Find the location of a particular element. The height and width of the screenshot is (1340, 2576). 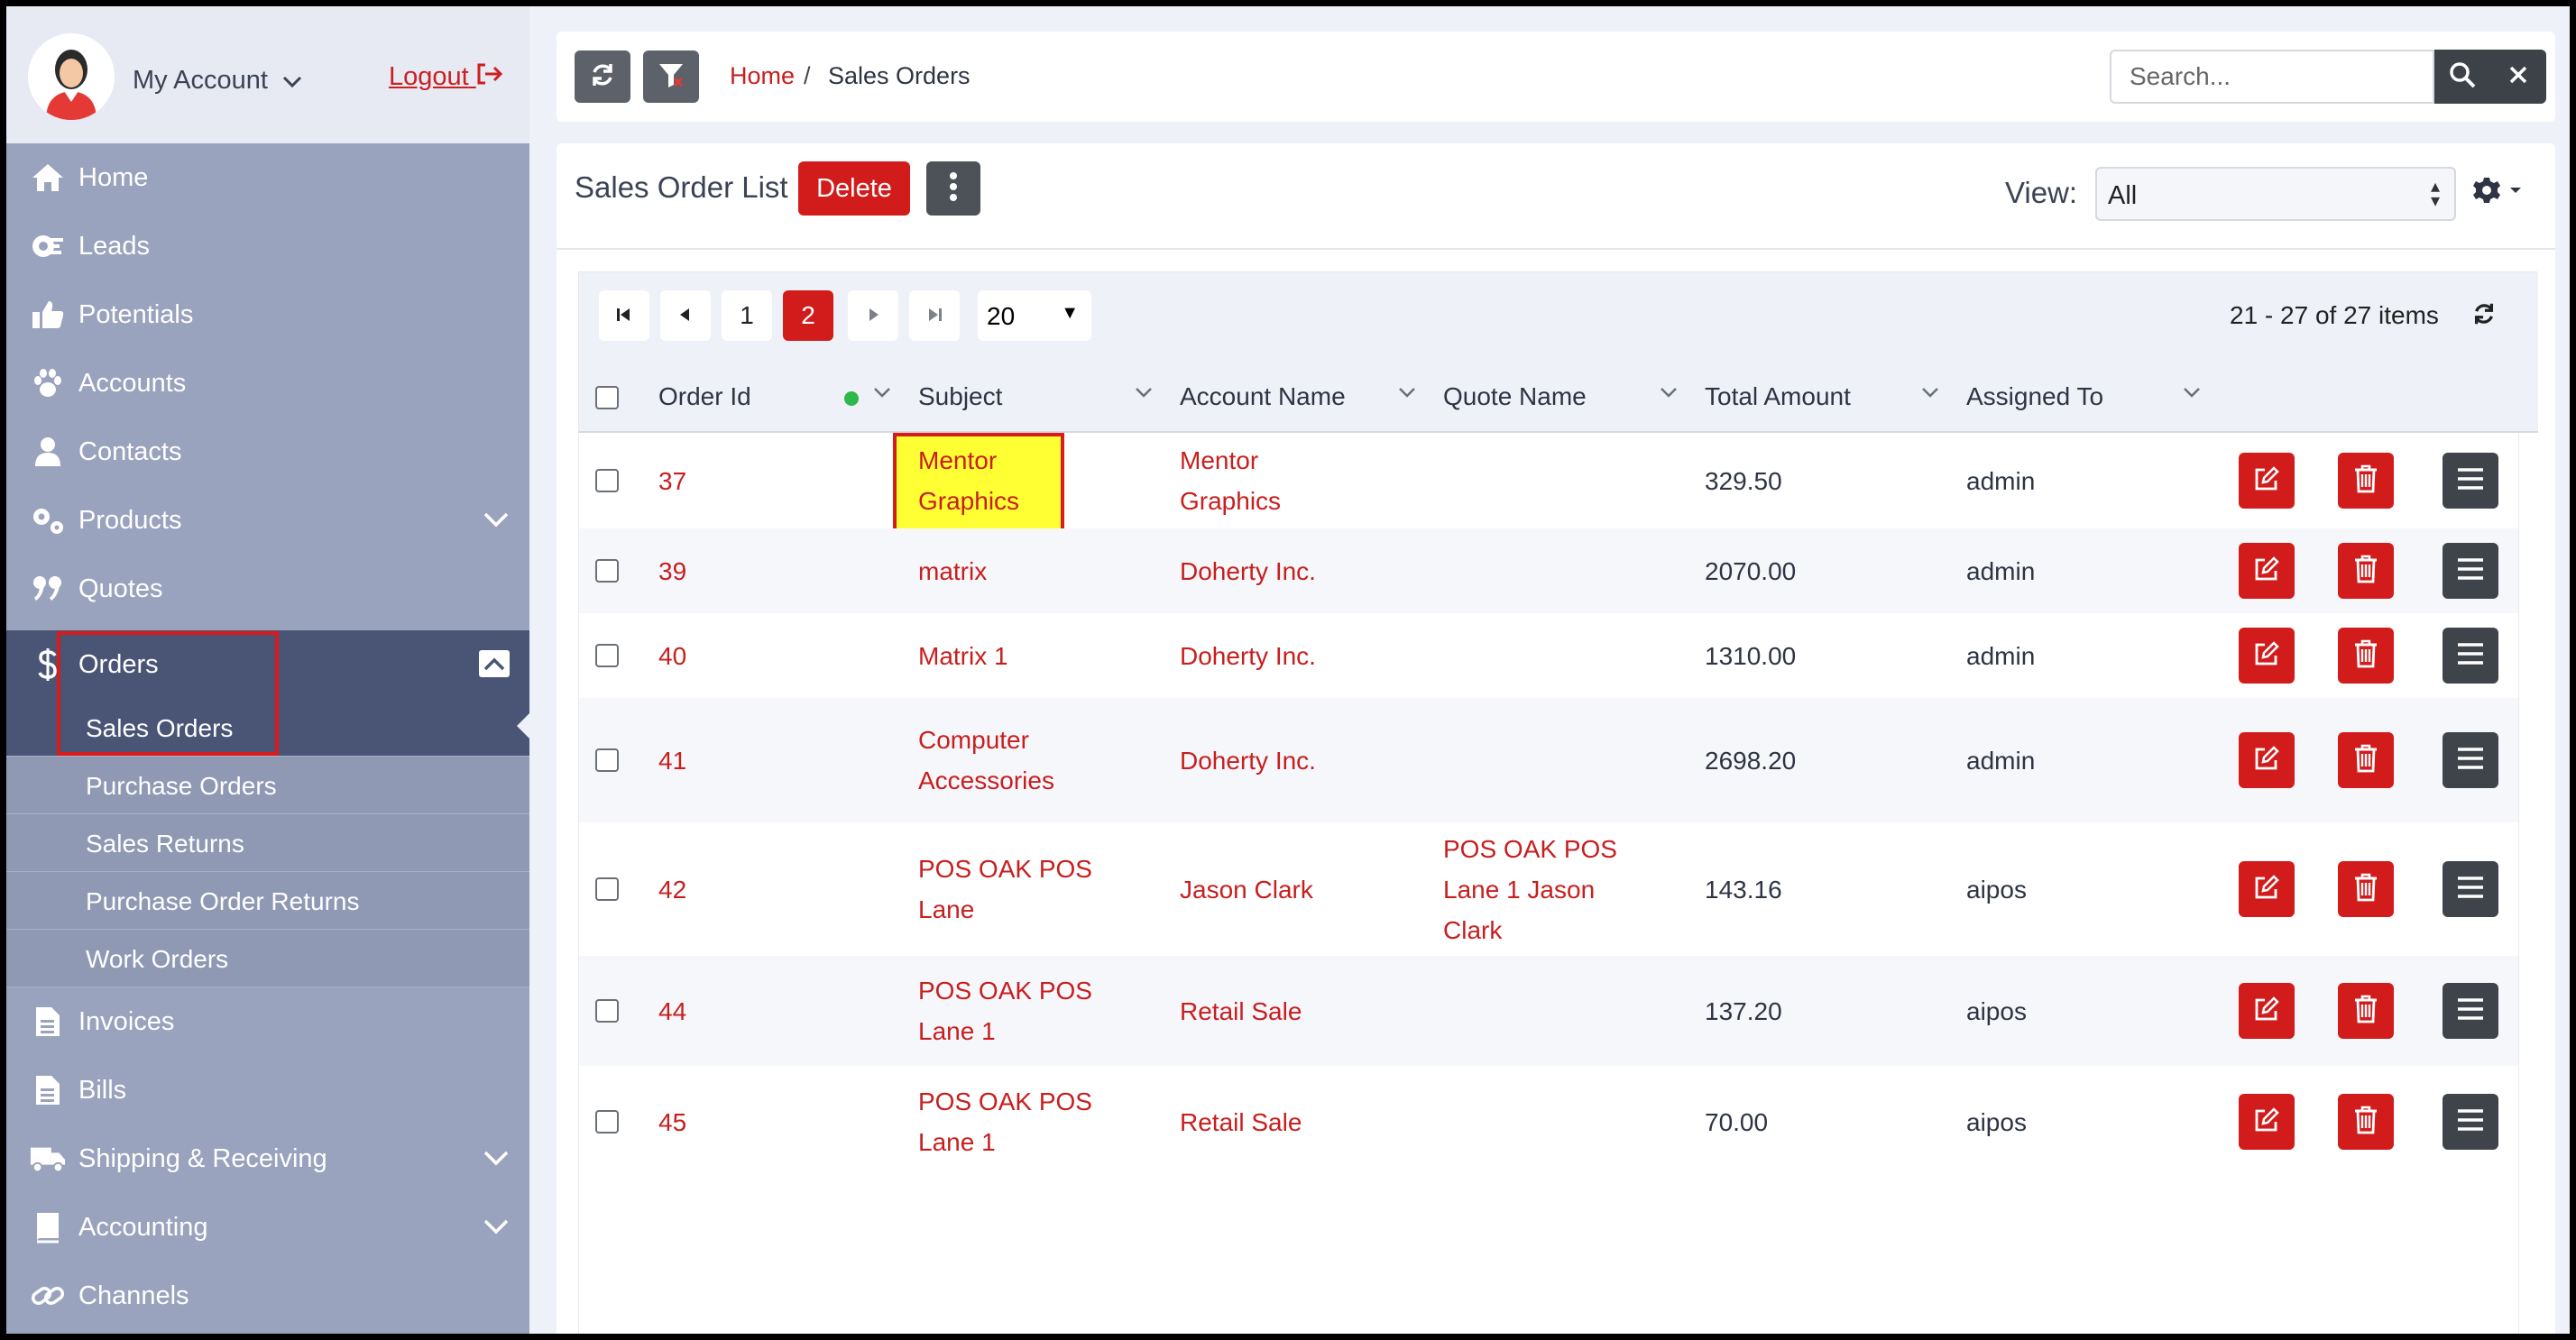

sidebar-item-quotes: Quotes is located at coordinates (267, 589).